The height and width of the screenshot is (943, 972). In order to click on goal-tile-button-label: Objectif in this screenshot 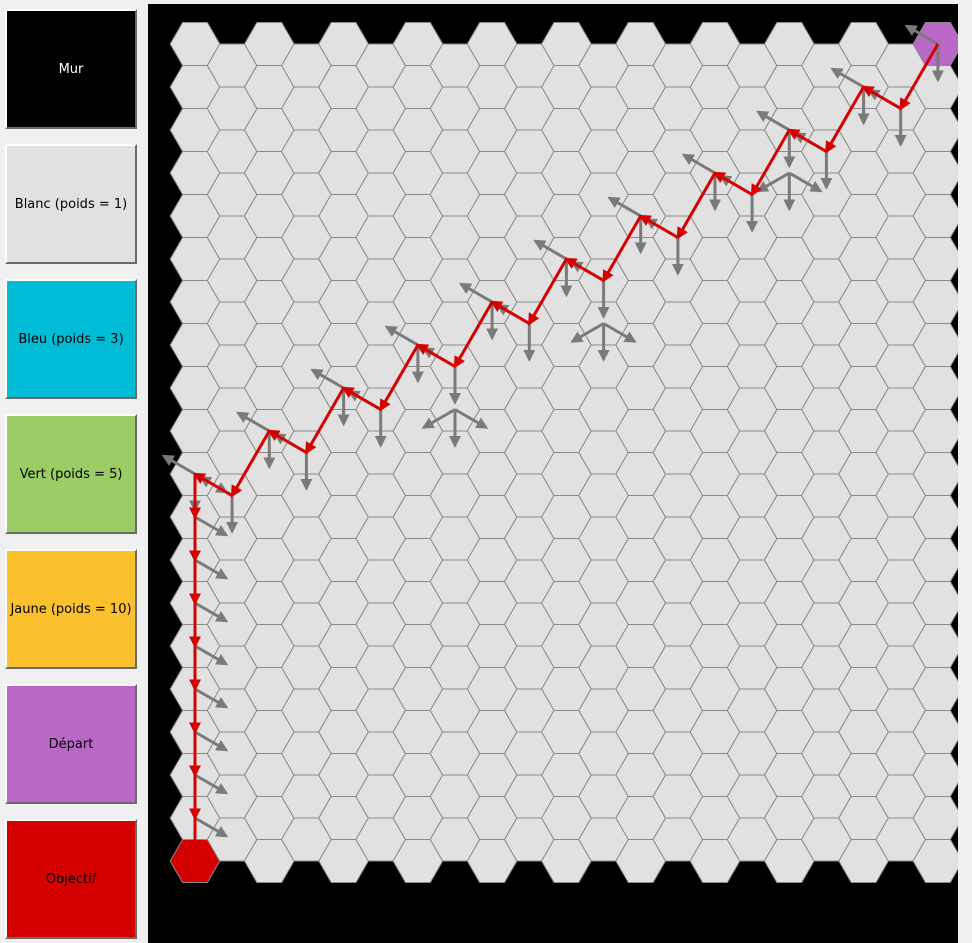, I will do `click(71, 879)`.